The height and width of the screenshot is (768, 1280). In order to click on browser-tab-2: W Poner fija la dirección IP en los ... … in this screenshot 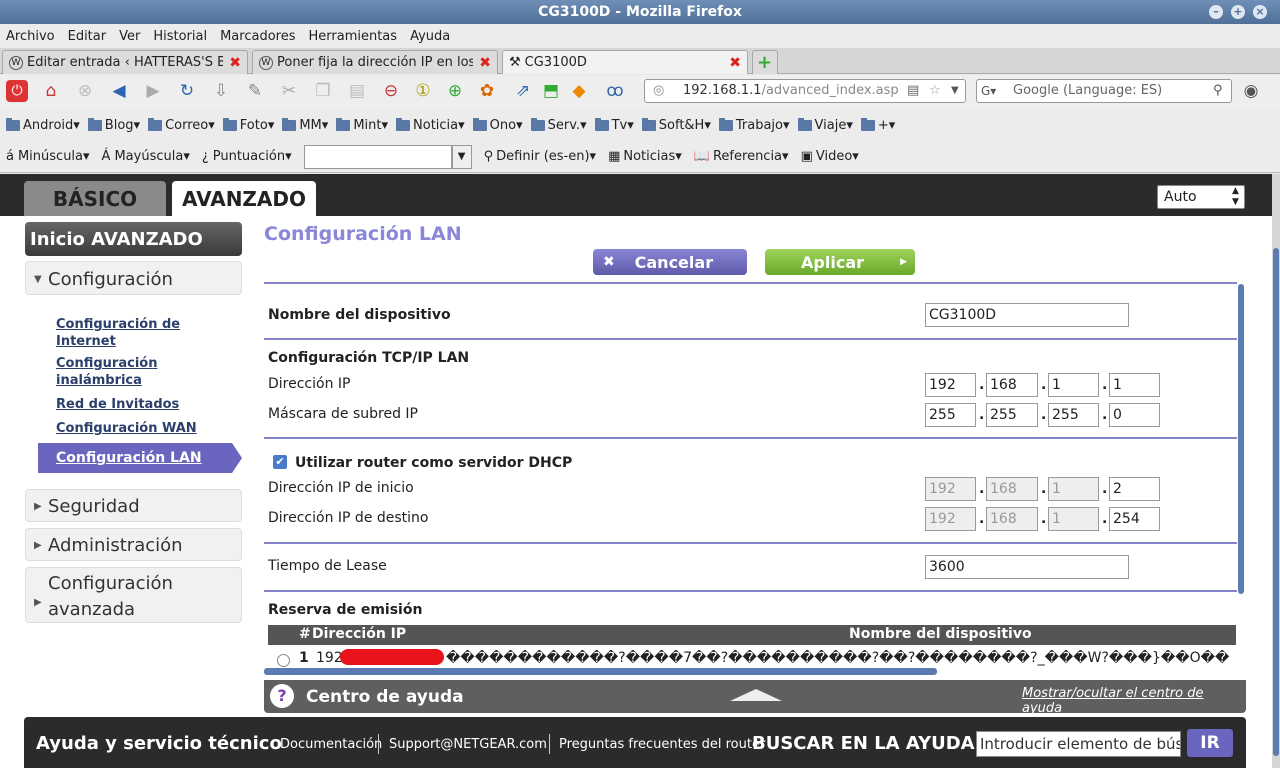, I will do `click(375, 62)`.